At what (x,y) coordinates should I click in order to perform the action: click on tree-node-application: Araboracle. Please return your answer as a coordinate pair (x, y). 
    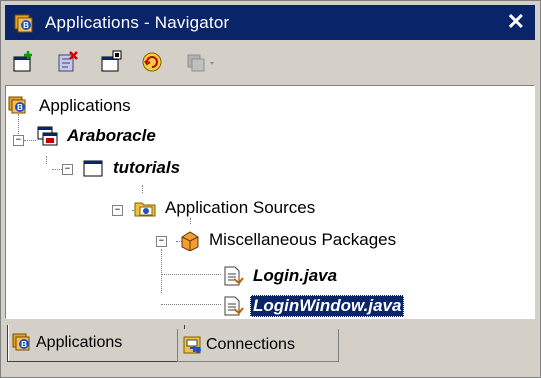
    Looking at the image, I should click on (97, 136).